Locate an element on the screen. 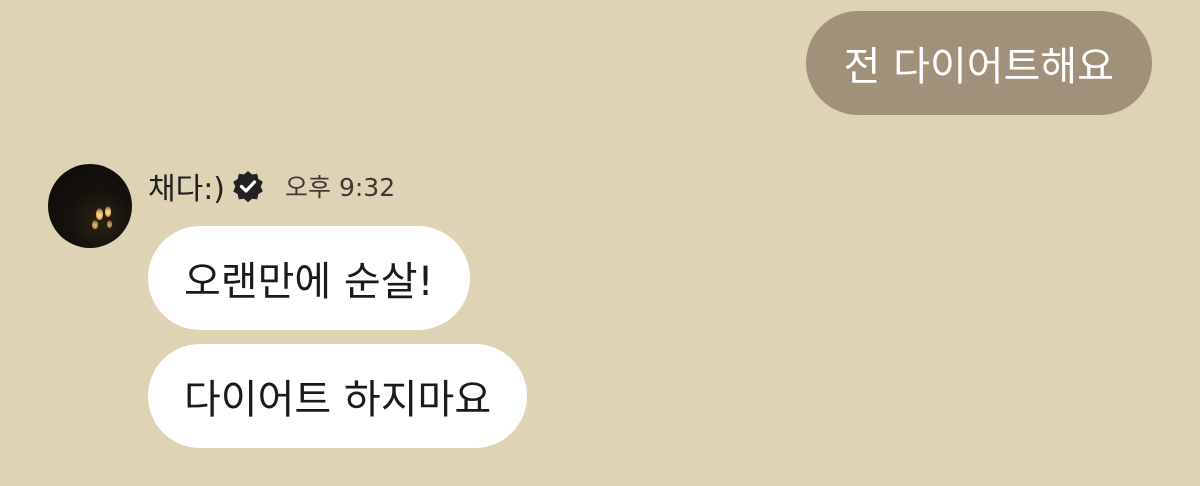 This screenshot has width=1200, height=486. incoming-message-bubble: 다이어트 하지마요 is located at coordinates (338, 396).